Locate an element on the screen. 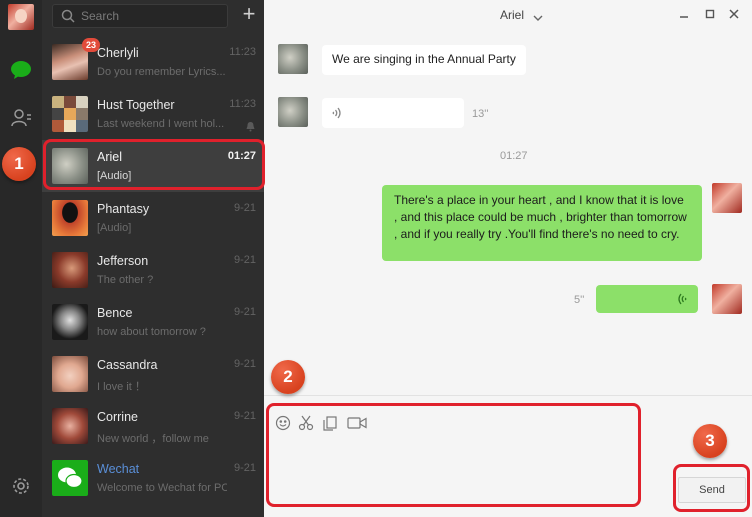 Image resolution: width=752 pixels, height=517 pixels. contacts-icon is located at coordinates (21, 118).